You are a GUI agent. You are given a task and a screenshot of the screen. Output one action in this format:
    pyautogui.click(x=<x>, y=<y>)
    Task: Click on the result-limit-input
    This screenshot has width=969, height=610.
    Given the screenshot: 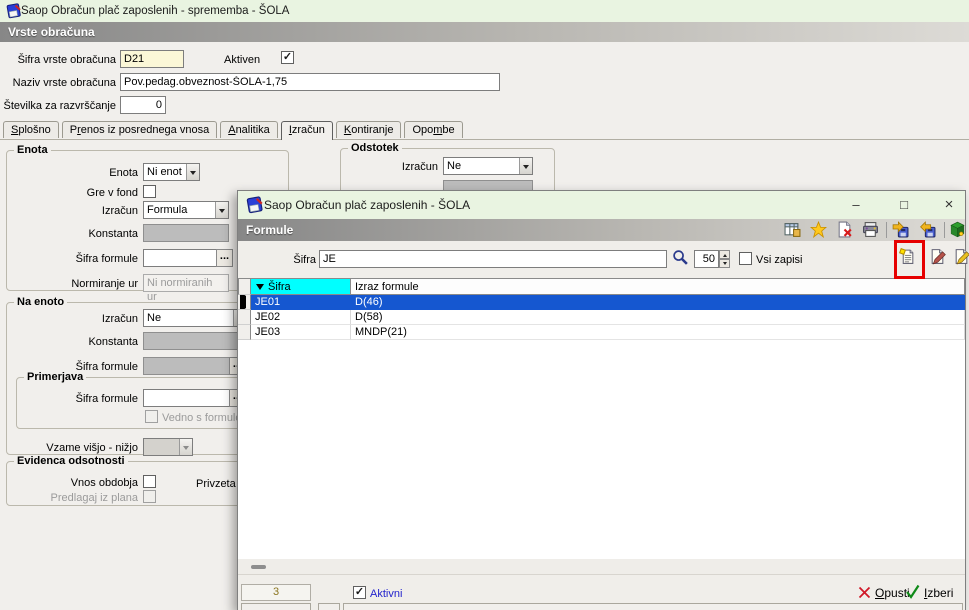 What is the action you would take?
    pyautogui.click(x=706, y=259)
    